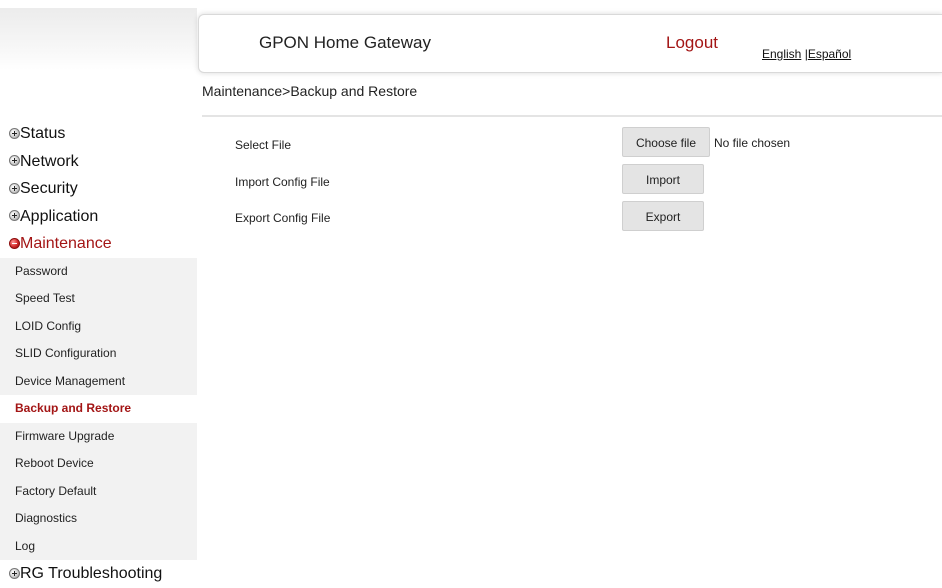 This screenshot has width=942, height=588. I want to click on submenu-item-backup-and-restore: Backup and Restore, so click(98, 409).